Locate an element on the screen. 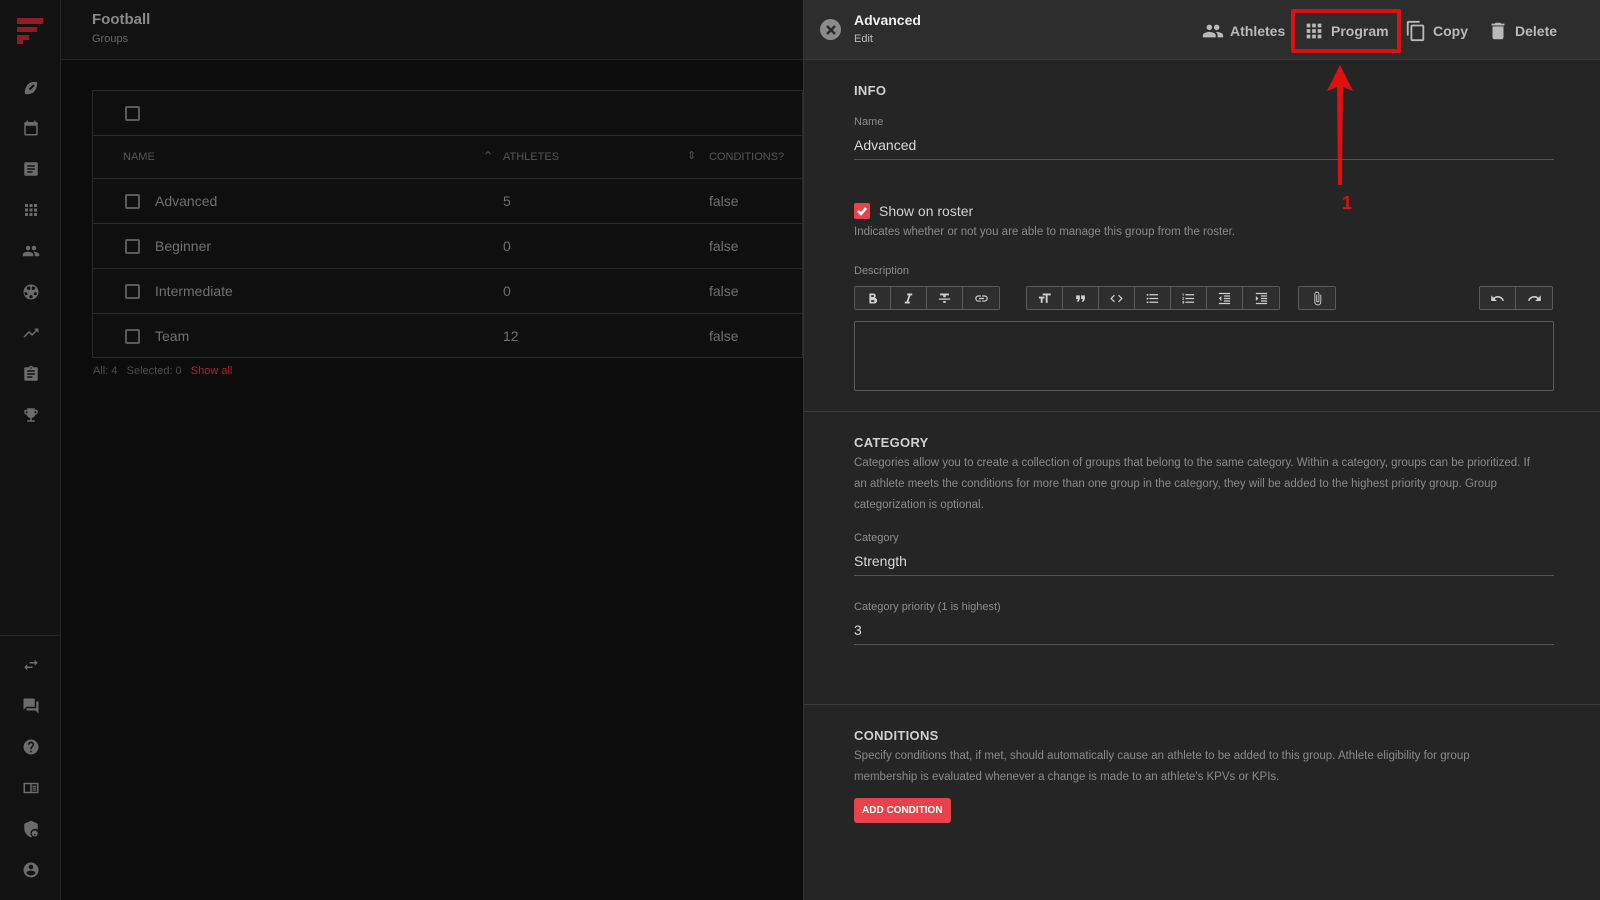  row-name: Intermediate is located at coordinates (194, 291).